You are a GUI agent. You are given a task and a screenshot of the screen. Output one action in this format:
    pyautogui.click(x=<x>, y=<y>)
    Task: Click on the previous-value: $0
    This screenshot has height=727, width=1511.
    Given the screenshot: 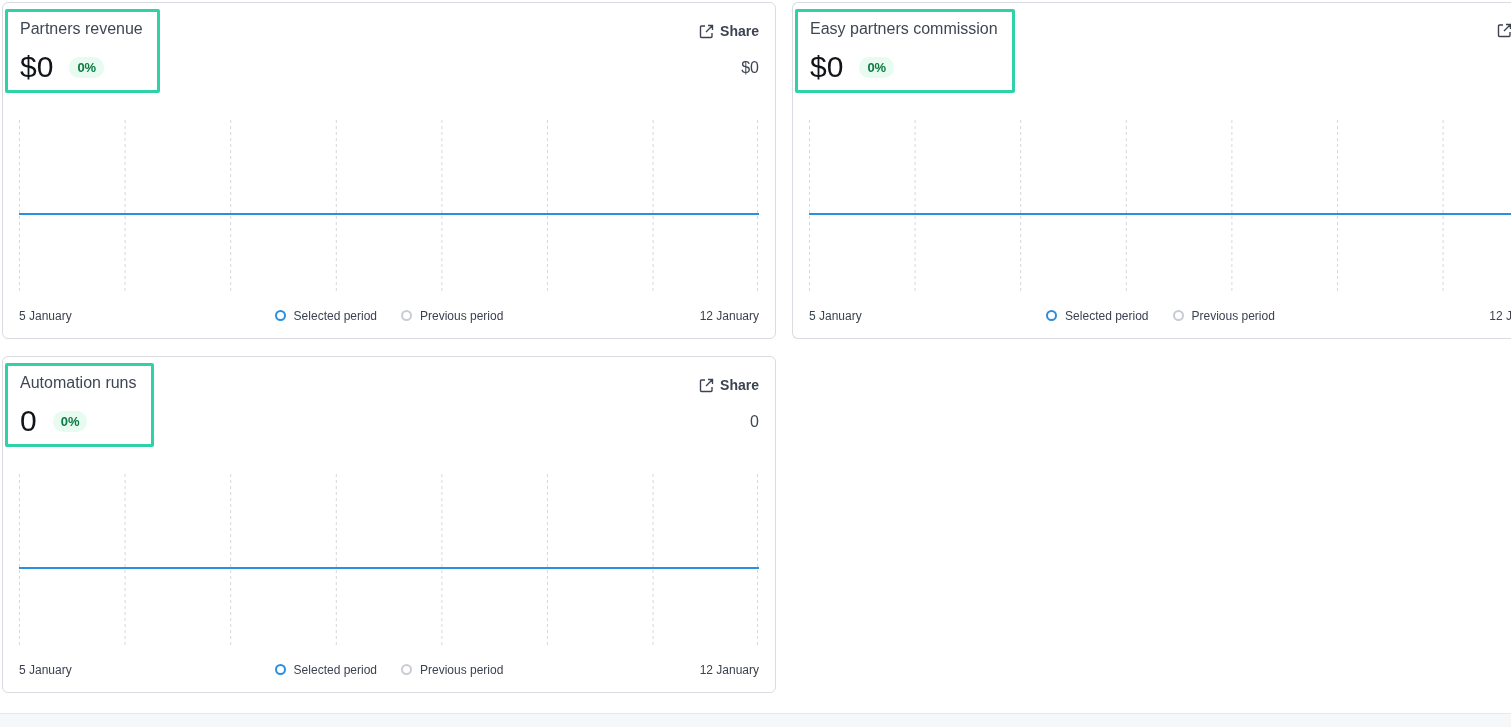 What is the action you would take?
    pyautogui.click(x=750, y=68)
    